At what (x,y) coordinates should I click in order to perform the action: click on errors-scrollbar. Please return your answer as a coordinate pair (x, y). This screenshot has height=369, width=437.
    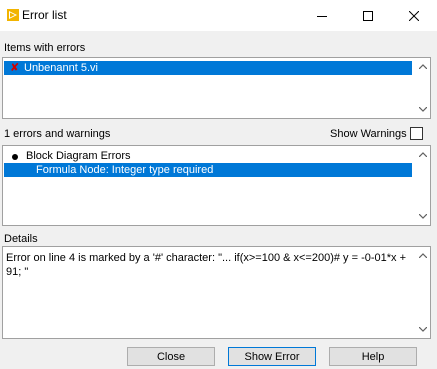
    Looking at the image, I should click on (422, 185).